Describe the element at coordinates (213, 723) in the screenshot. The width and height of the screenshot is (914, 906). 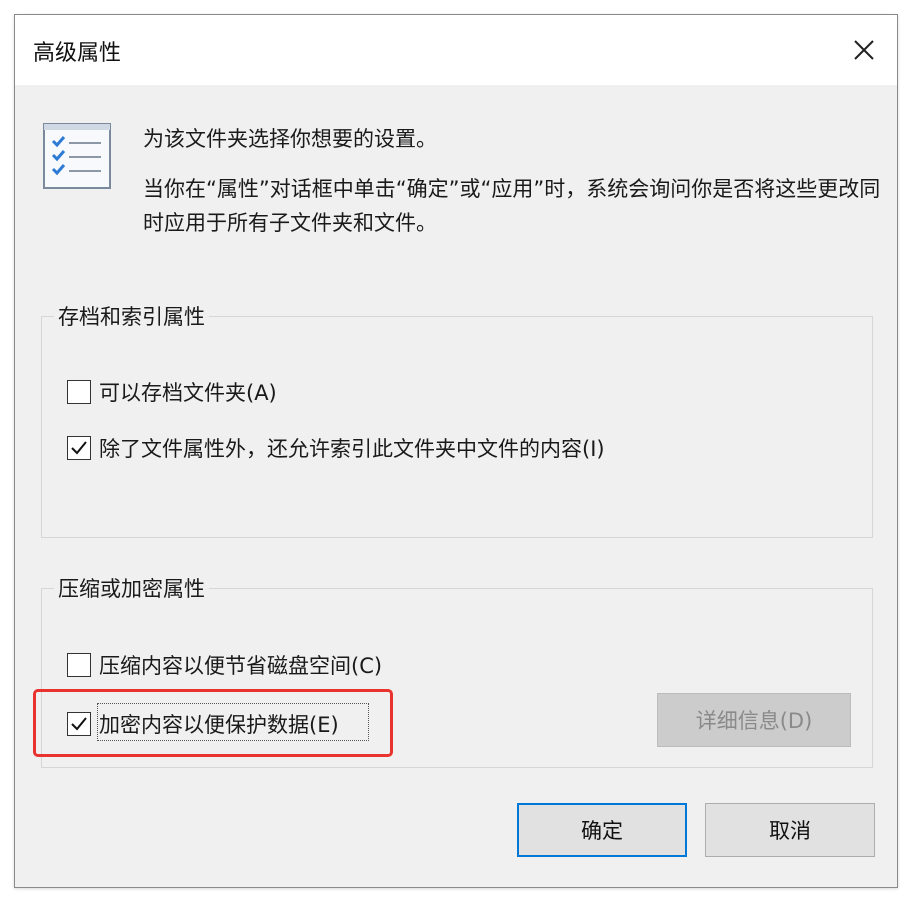
I see `annotation-highlight-box` at that location.